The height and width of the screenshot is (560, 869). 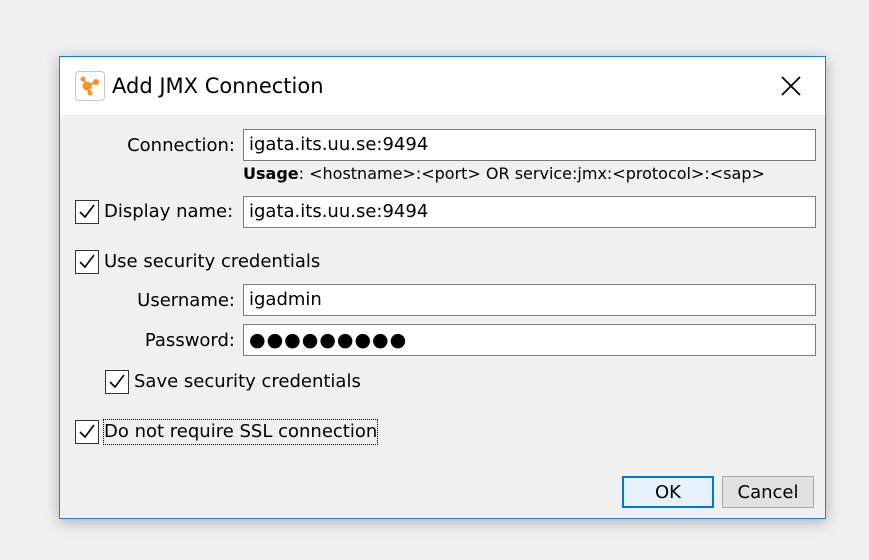 I want to click on display-name-label: Display name:, so click(x=169, y=211).